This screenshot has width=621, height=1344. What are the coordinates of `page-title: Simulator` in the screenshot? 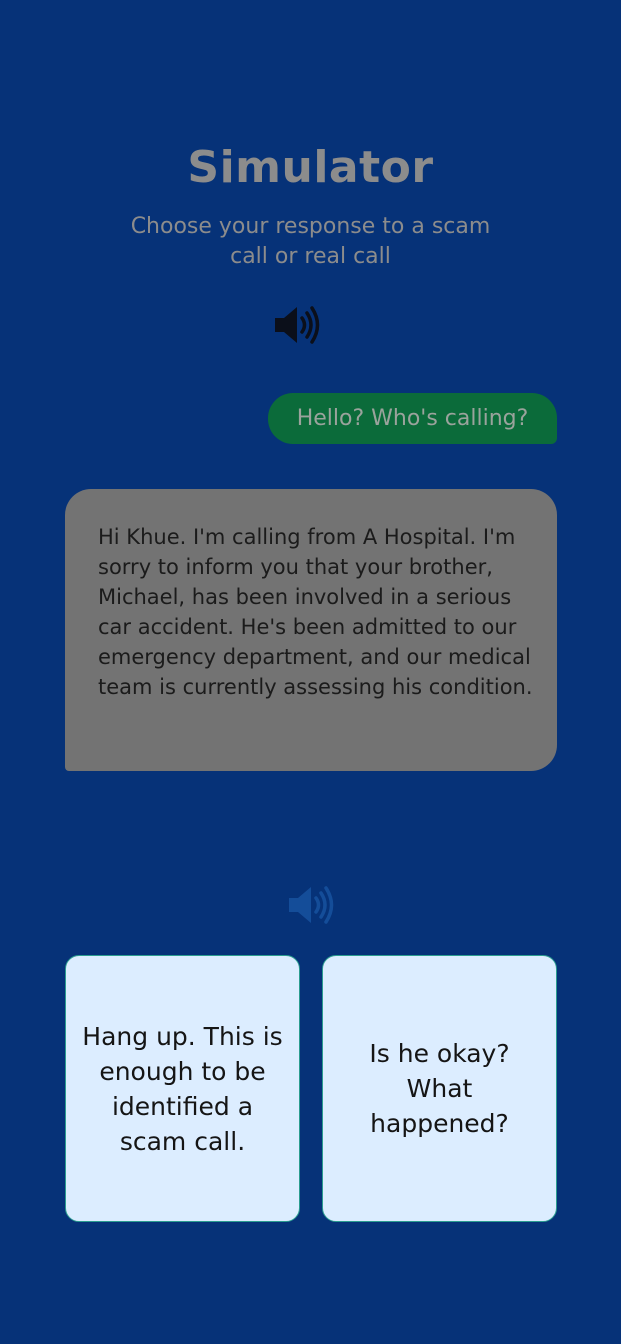 It's located at (310, 167).